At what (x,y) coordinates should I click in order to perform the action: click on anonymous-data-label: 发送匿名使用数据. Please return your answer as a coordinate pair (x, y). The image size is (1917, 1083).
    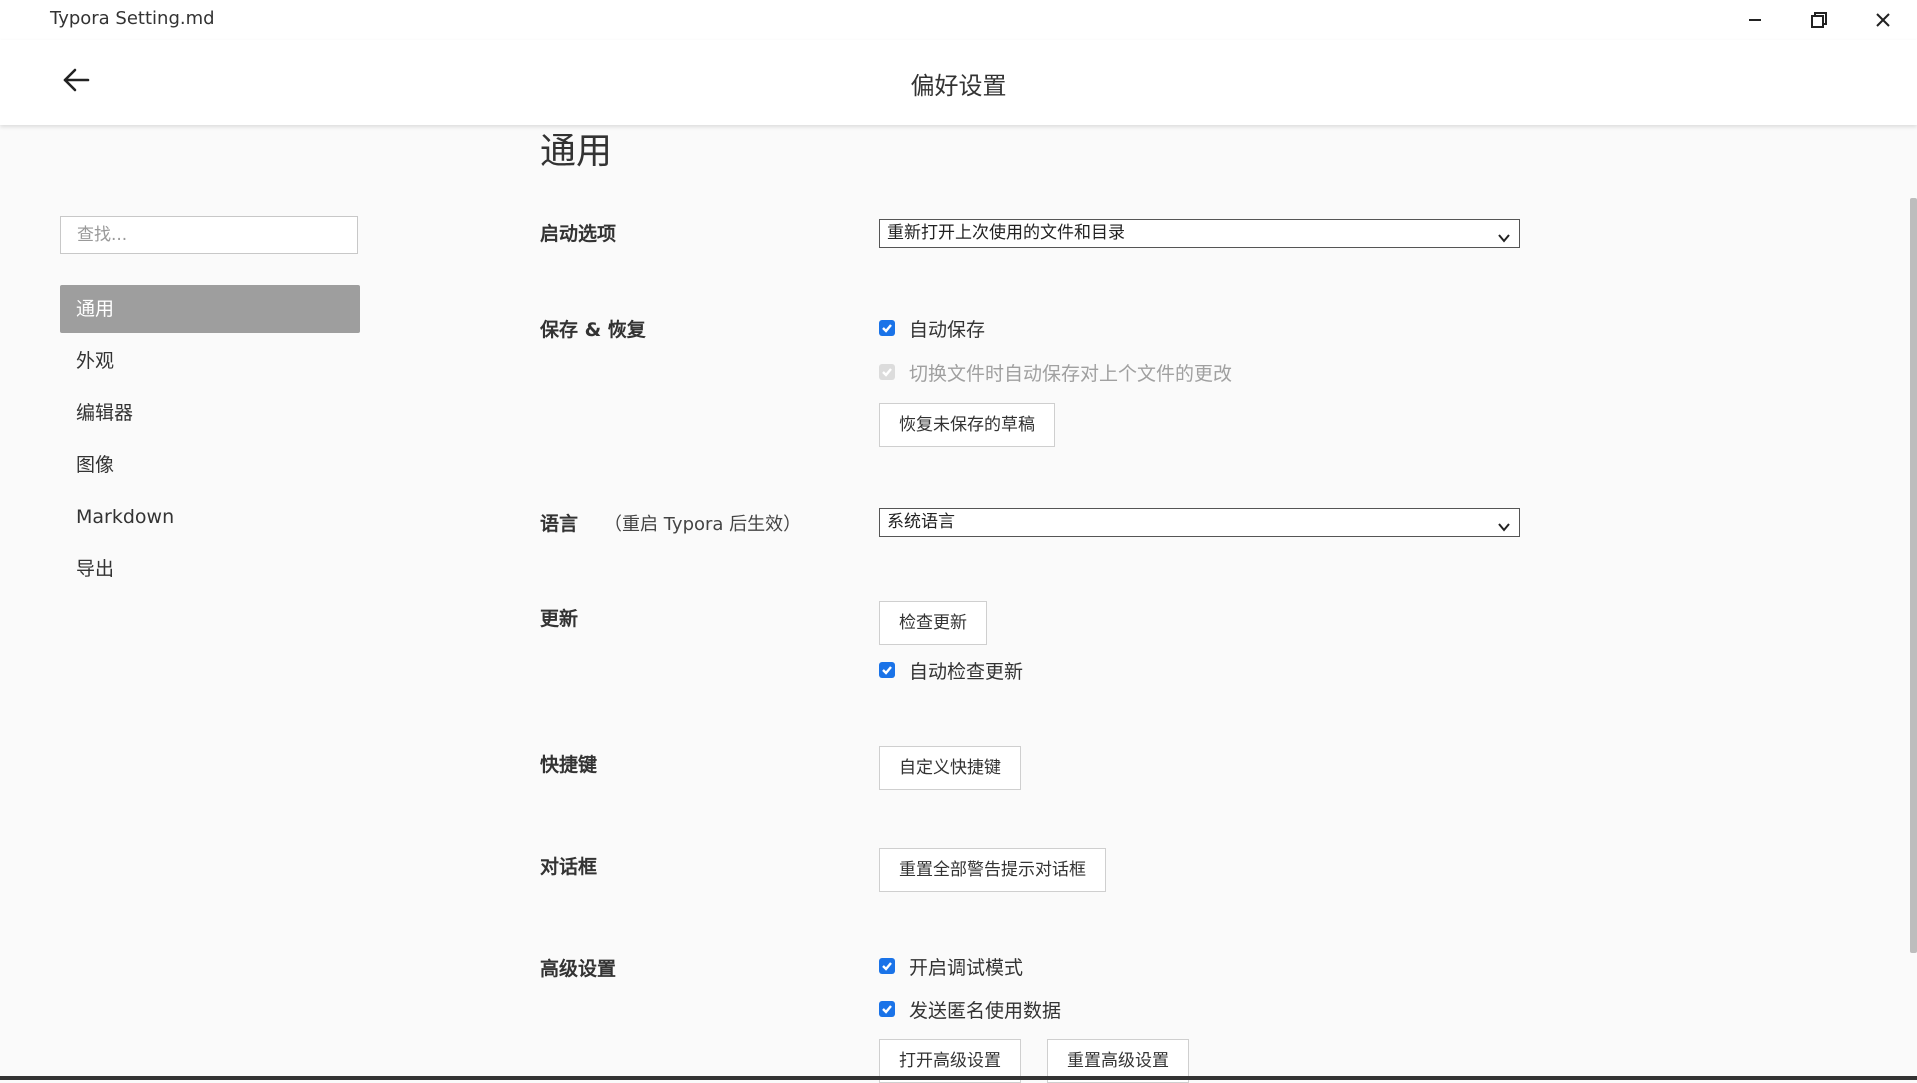
    Looking at the image, I should click on (985, 1010).